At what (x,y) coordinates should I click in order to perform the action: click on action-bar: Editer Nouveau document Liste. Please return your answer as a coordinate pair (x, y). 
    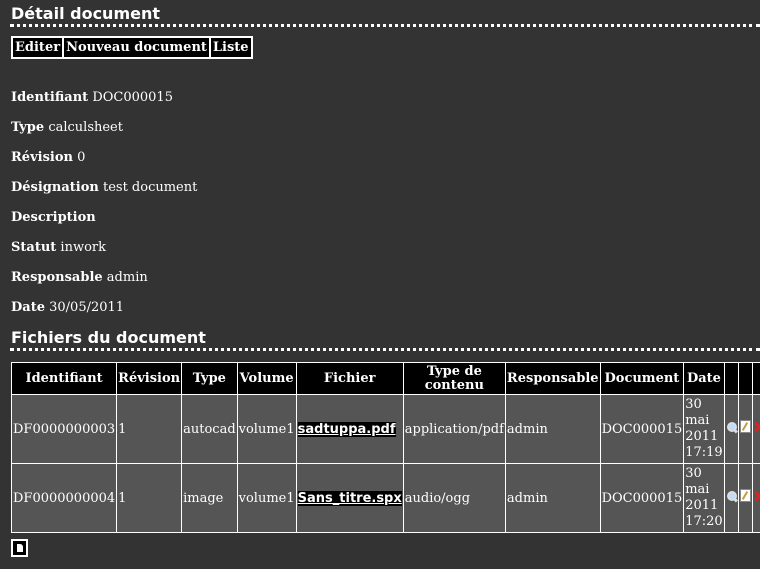
    Looking at the image, I should click on (132, 47).